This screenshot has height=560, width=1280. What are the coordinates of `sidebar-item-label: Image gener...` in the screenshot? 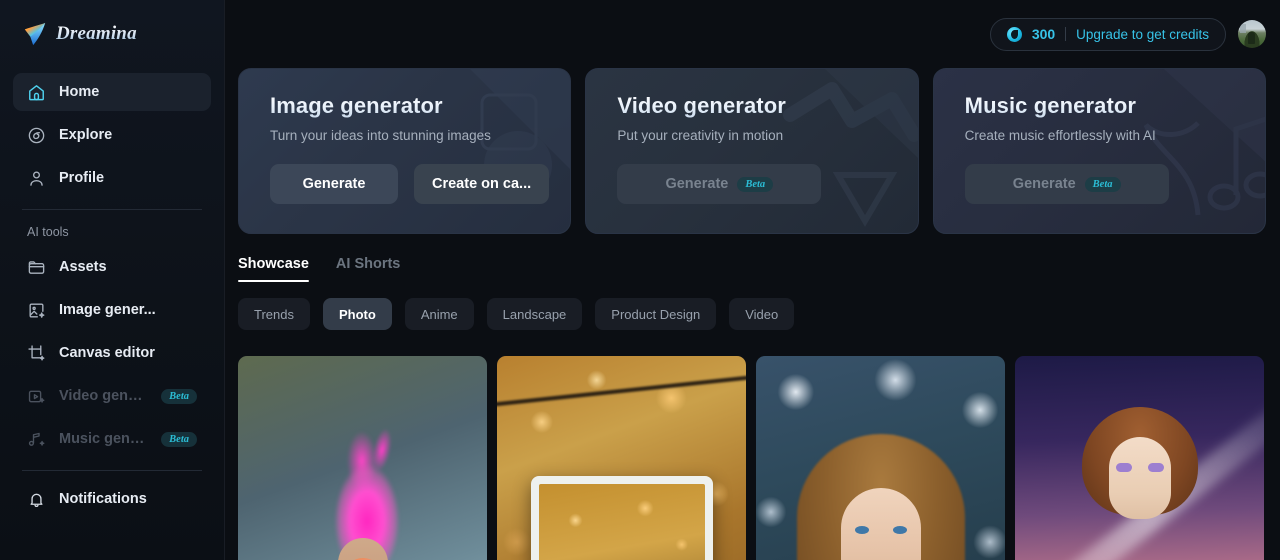 It's located at (107, 310).